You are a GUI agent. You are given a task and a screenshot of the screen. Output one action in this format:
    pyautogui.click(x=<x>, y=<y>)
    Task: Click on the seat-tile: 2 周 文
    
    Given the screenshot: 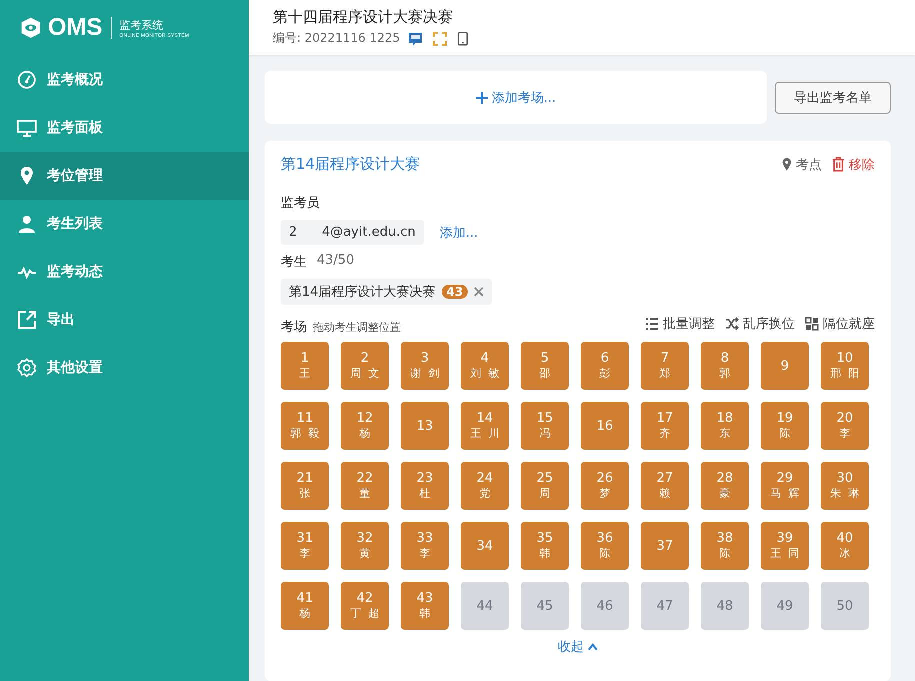 What is the action you would take?
    pyautogui.click(x=365, y=366)
    